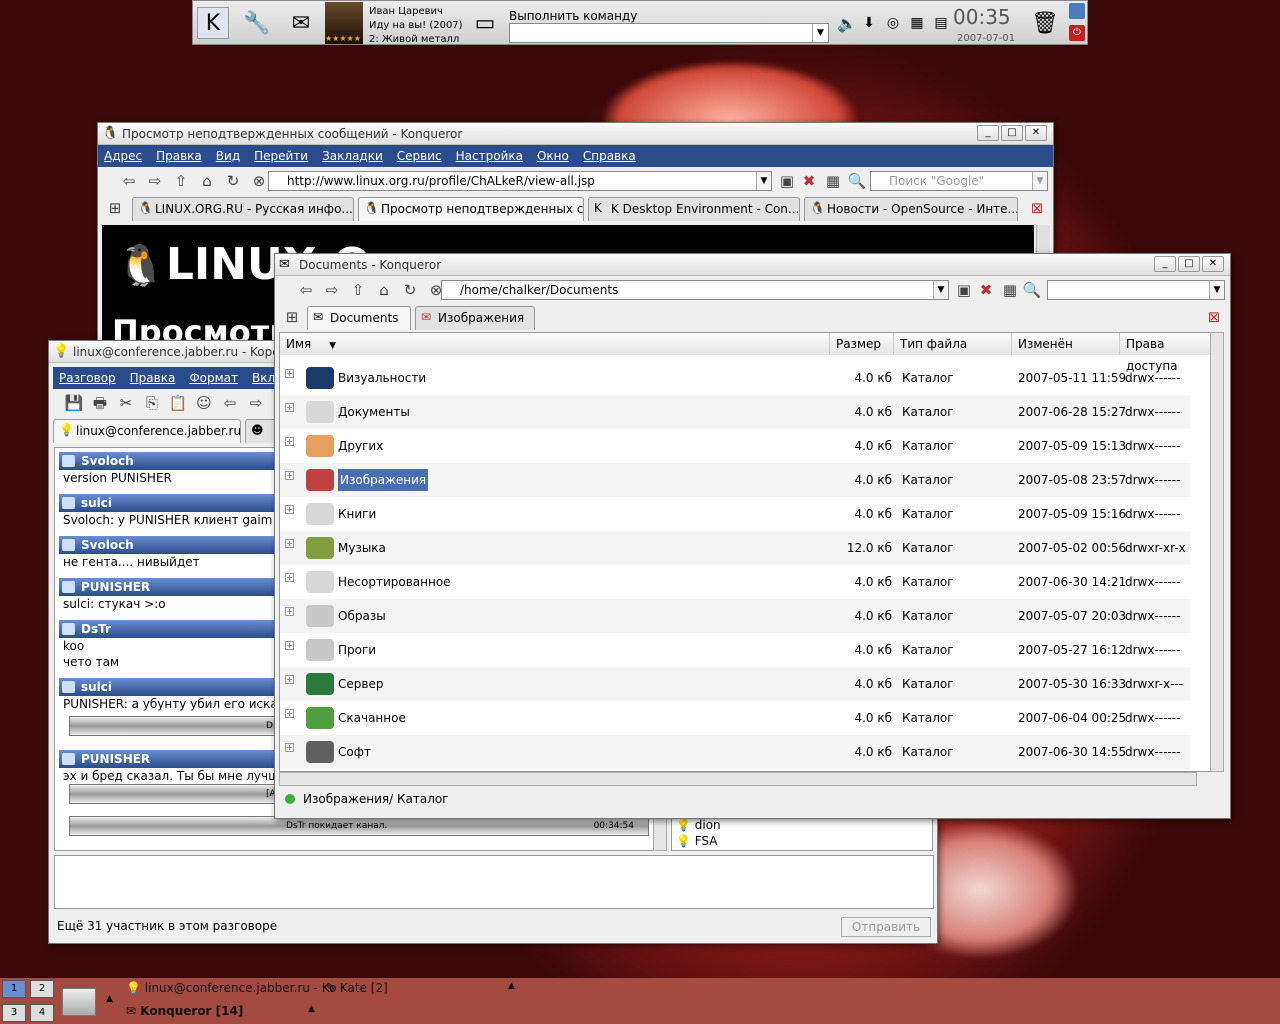 The height and width of the screenshot is (1024, 1280). I want to click on message-nick: PUNISHER, so click(167, 587).